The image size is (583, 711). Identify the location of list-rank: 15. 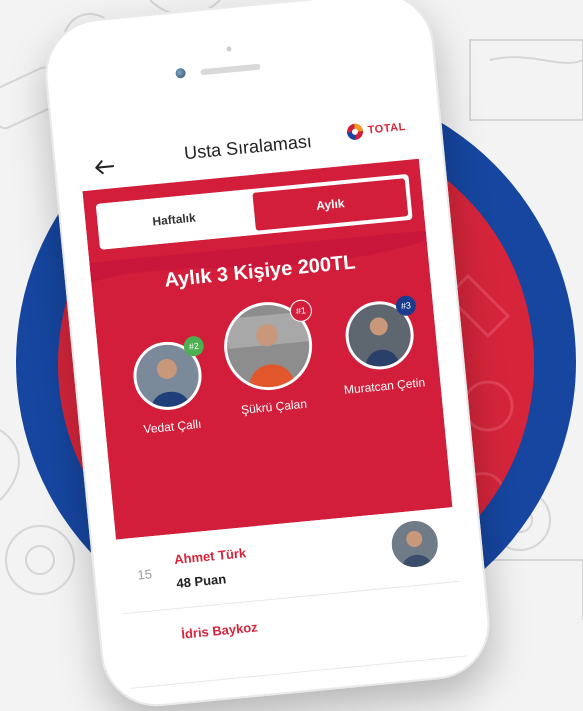
(144, 574).